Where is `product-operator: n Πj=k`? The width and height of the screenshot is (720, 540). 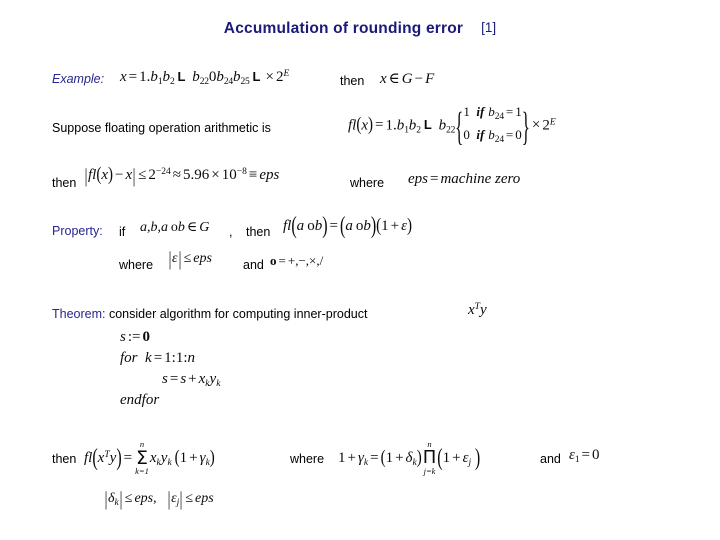
product-operator: n Πj=k is located at coordinates (429, 457).